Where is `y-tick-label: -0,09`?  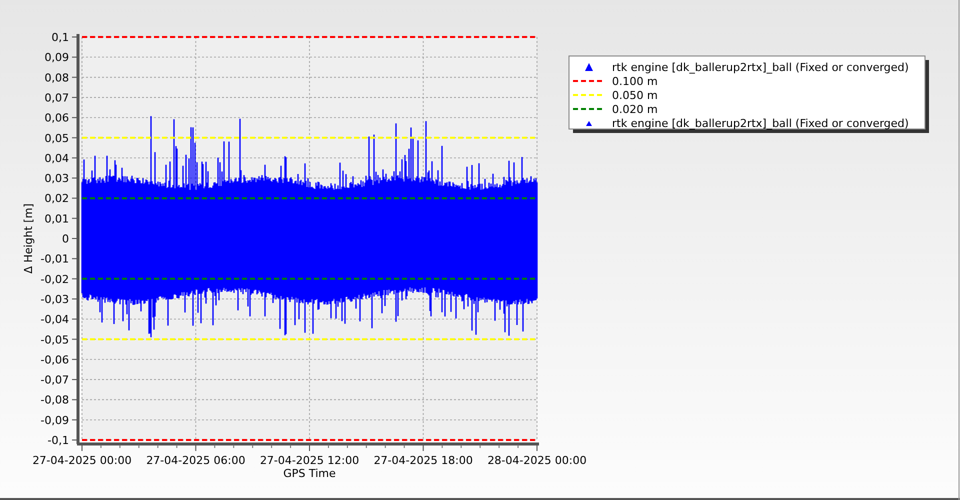
y-tick-label: -0,09 is located at coordinates (54, 420).